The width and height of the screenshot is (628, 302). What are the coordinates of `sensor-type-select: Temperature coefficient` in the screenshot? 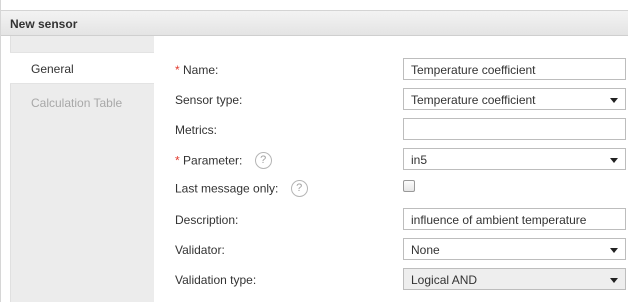 It's located at (514, 99).